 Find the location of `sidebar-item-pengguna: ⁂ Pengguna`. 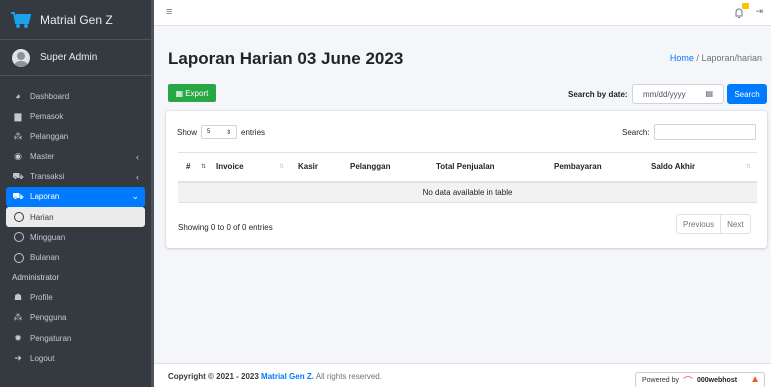

sidebar-item-pengguna: ⁂ Pengguna is located at coordinates (75, 318).